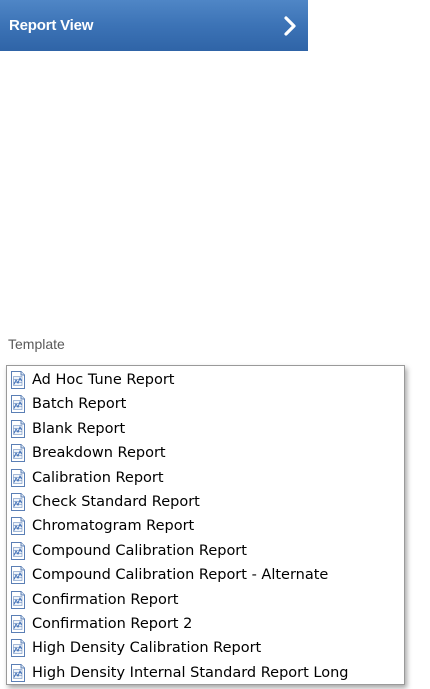  I want to click on template-list-item: Check Standard Report, so click(206, 502).